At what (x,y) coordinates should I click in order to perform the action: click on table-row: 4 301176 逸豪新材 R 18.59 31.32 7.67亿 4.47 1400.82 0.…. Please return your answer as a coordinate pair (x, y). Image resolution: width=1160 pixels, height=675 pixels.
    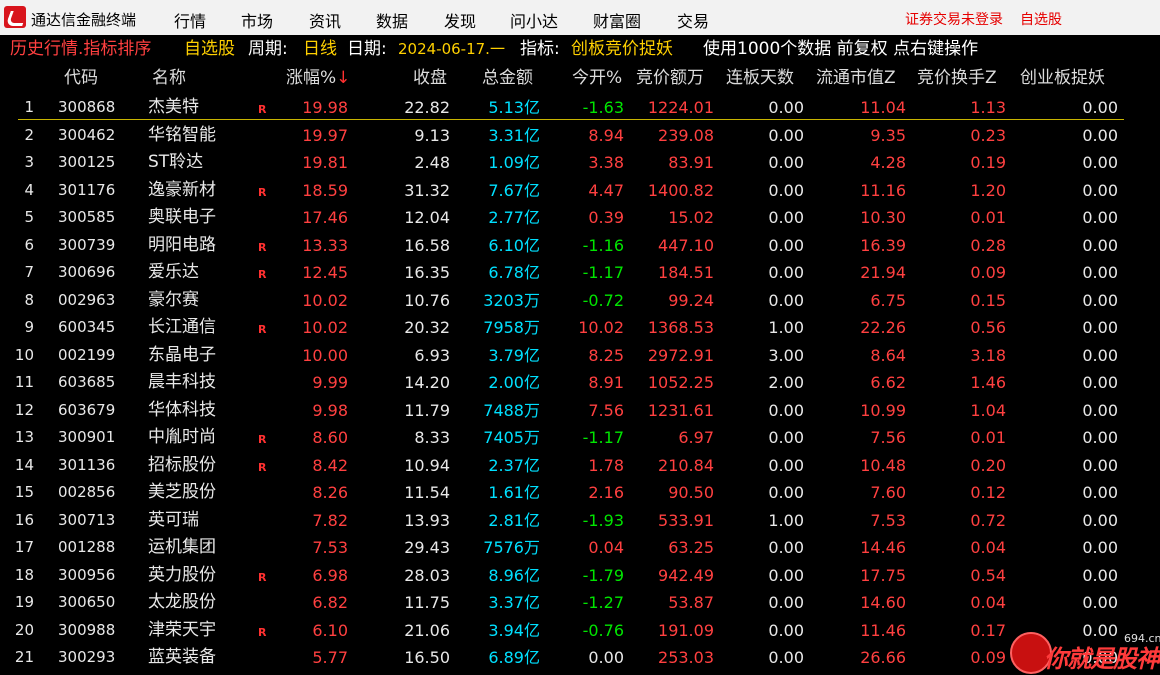
    Looking at the image, I should click on (580, 191).